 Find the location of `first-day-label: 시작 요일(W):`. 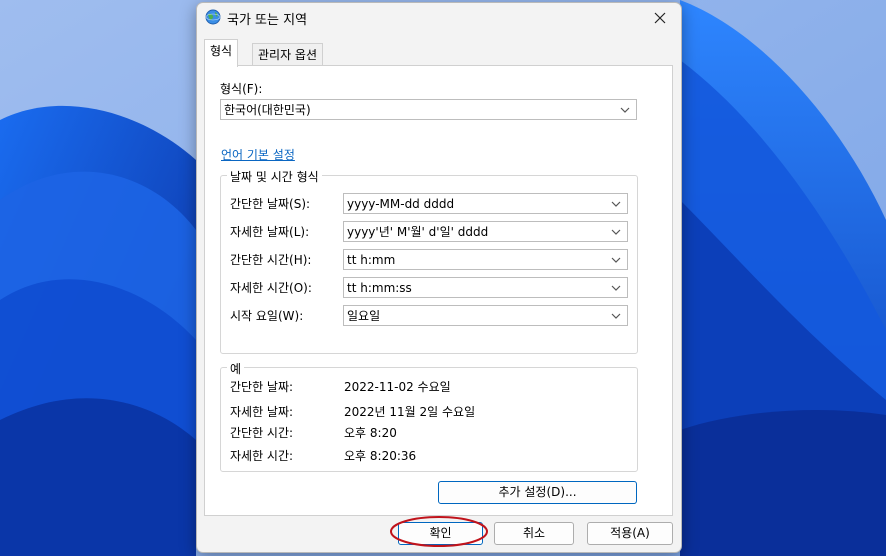

first-day-label: 시작 요일(W): is located at coordinates (267, 316).